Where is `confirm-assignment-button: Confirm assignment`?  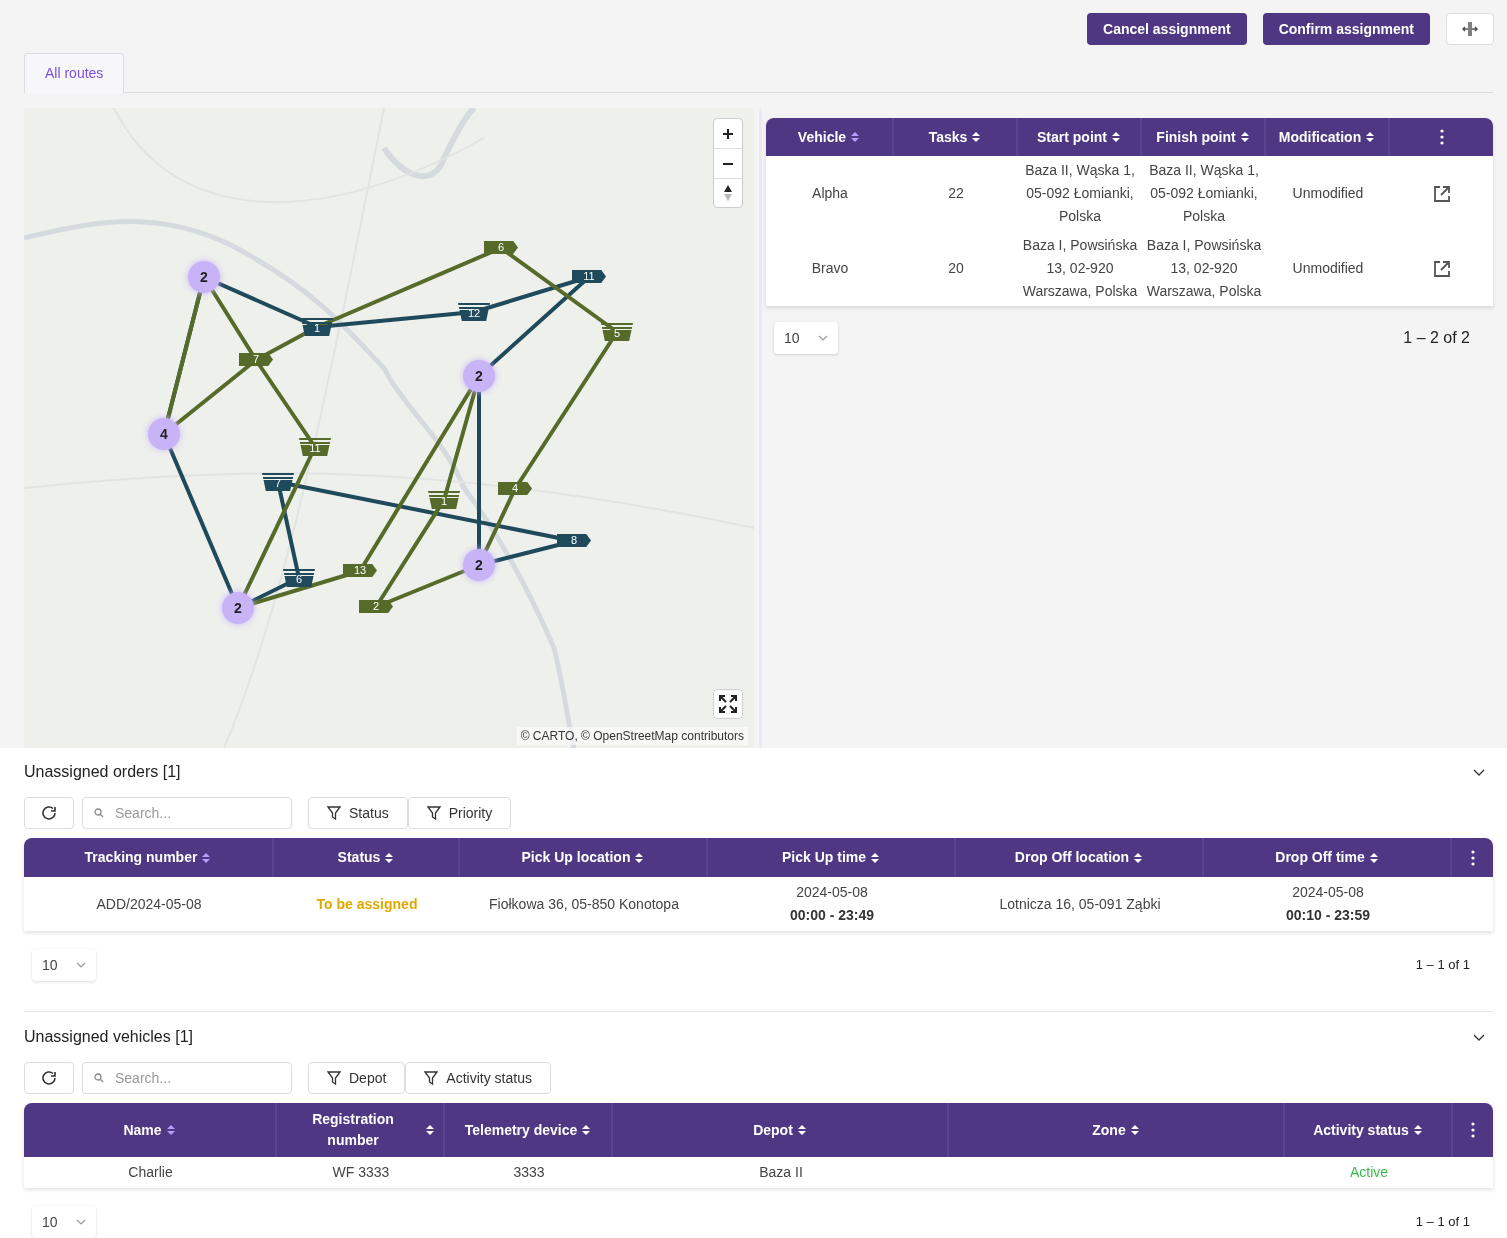 confirm-assignment-button: Confirm assignment is located at coordinates (1346, 29).